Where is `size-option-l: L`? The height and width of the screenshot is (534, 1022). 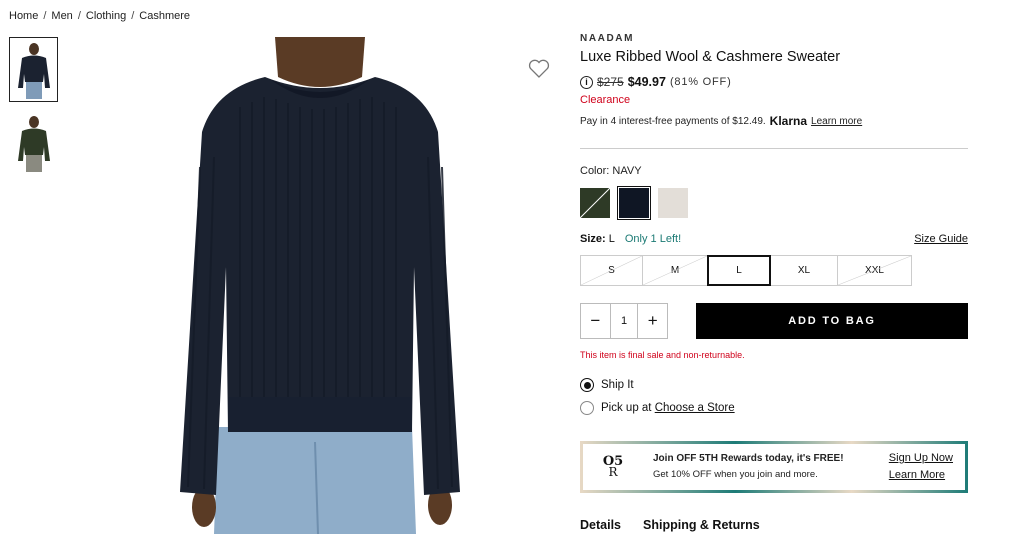
size-option-l: L is located at coordinates (739, 270).